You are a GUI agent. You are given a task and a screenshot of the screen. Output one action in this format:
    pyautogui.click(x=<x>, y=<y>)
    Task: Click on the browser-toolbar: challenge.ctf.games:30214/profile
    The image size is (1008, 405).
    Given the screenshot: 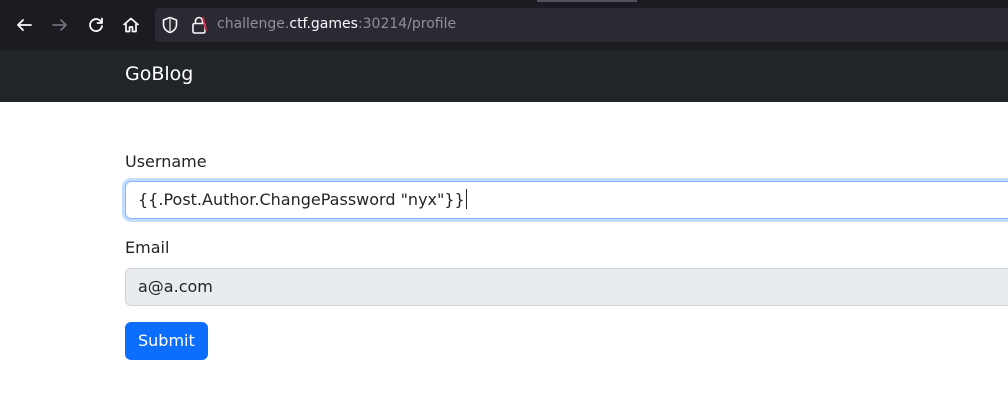 What is the action you would take?
    pyautogui.click(x=504, y=25)
    